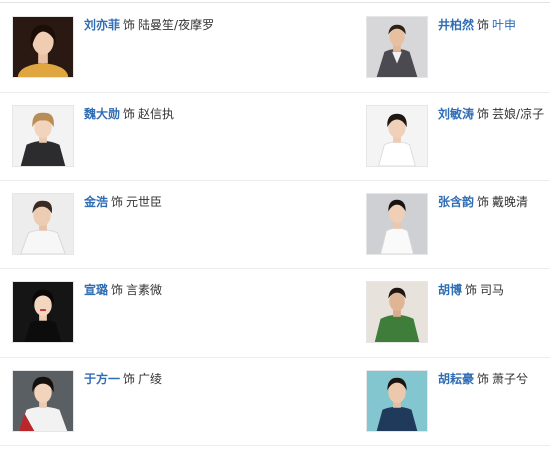  What do you see at coordinates (518, 114) in the screenshot?
I see `role-name: 芸娘/凉子` at bounding box center [518, 114].